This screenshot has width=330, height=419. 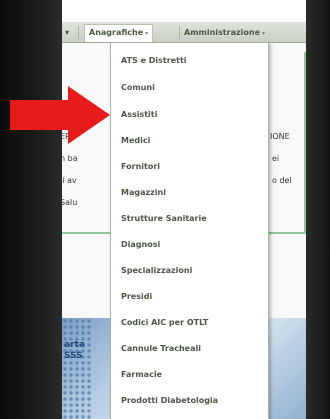 I want to click on content-text-fragment: Salu, so click(x=70, y=202).